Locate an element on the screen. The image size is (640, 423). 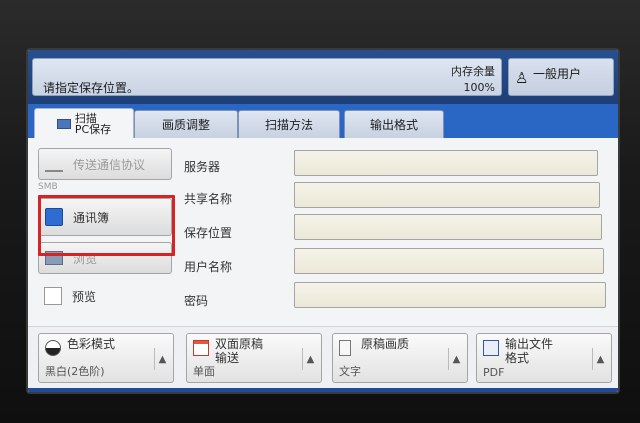
output-file-format-button: 输出文件 格式 PDF ▲ is located at coordinates (544, 358).